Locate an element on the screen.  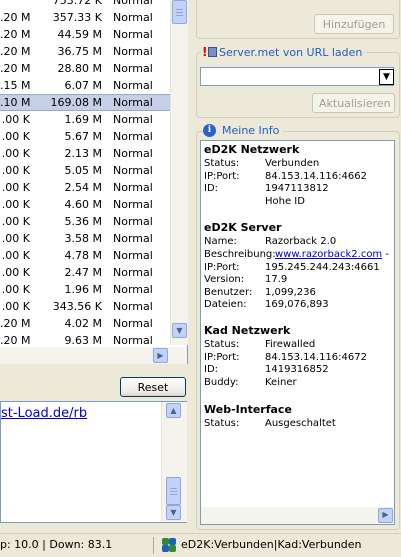
connection-text: eD2K:Verbunden|Kad:Verbunden is located at coordinates (271, 544).